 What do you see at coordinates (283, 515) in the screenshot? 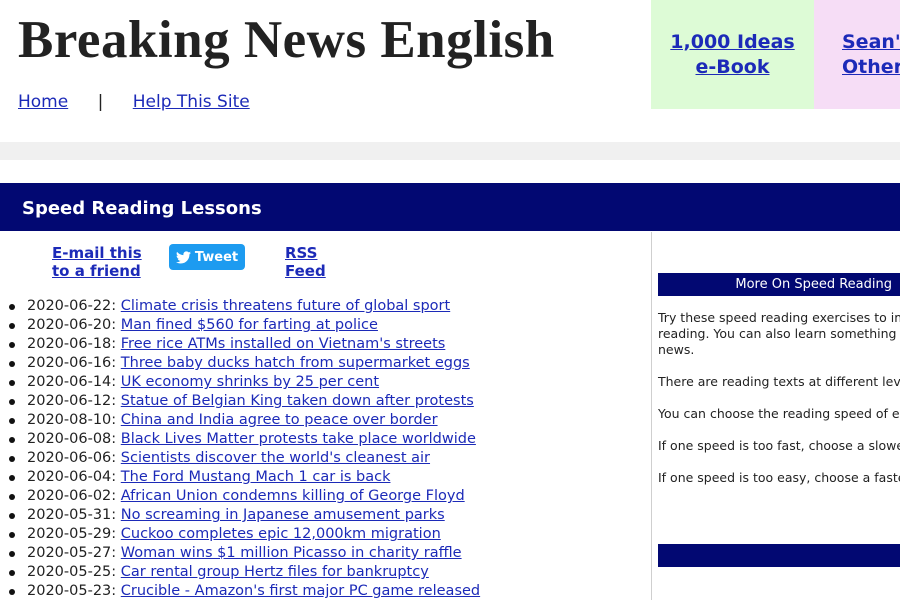
I see `lesson-link: No screaming in Japanese amusement parks` at bounding box center [283, 515].